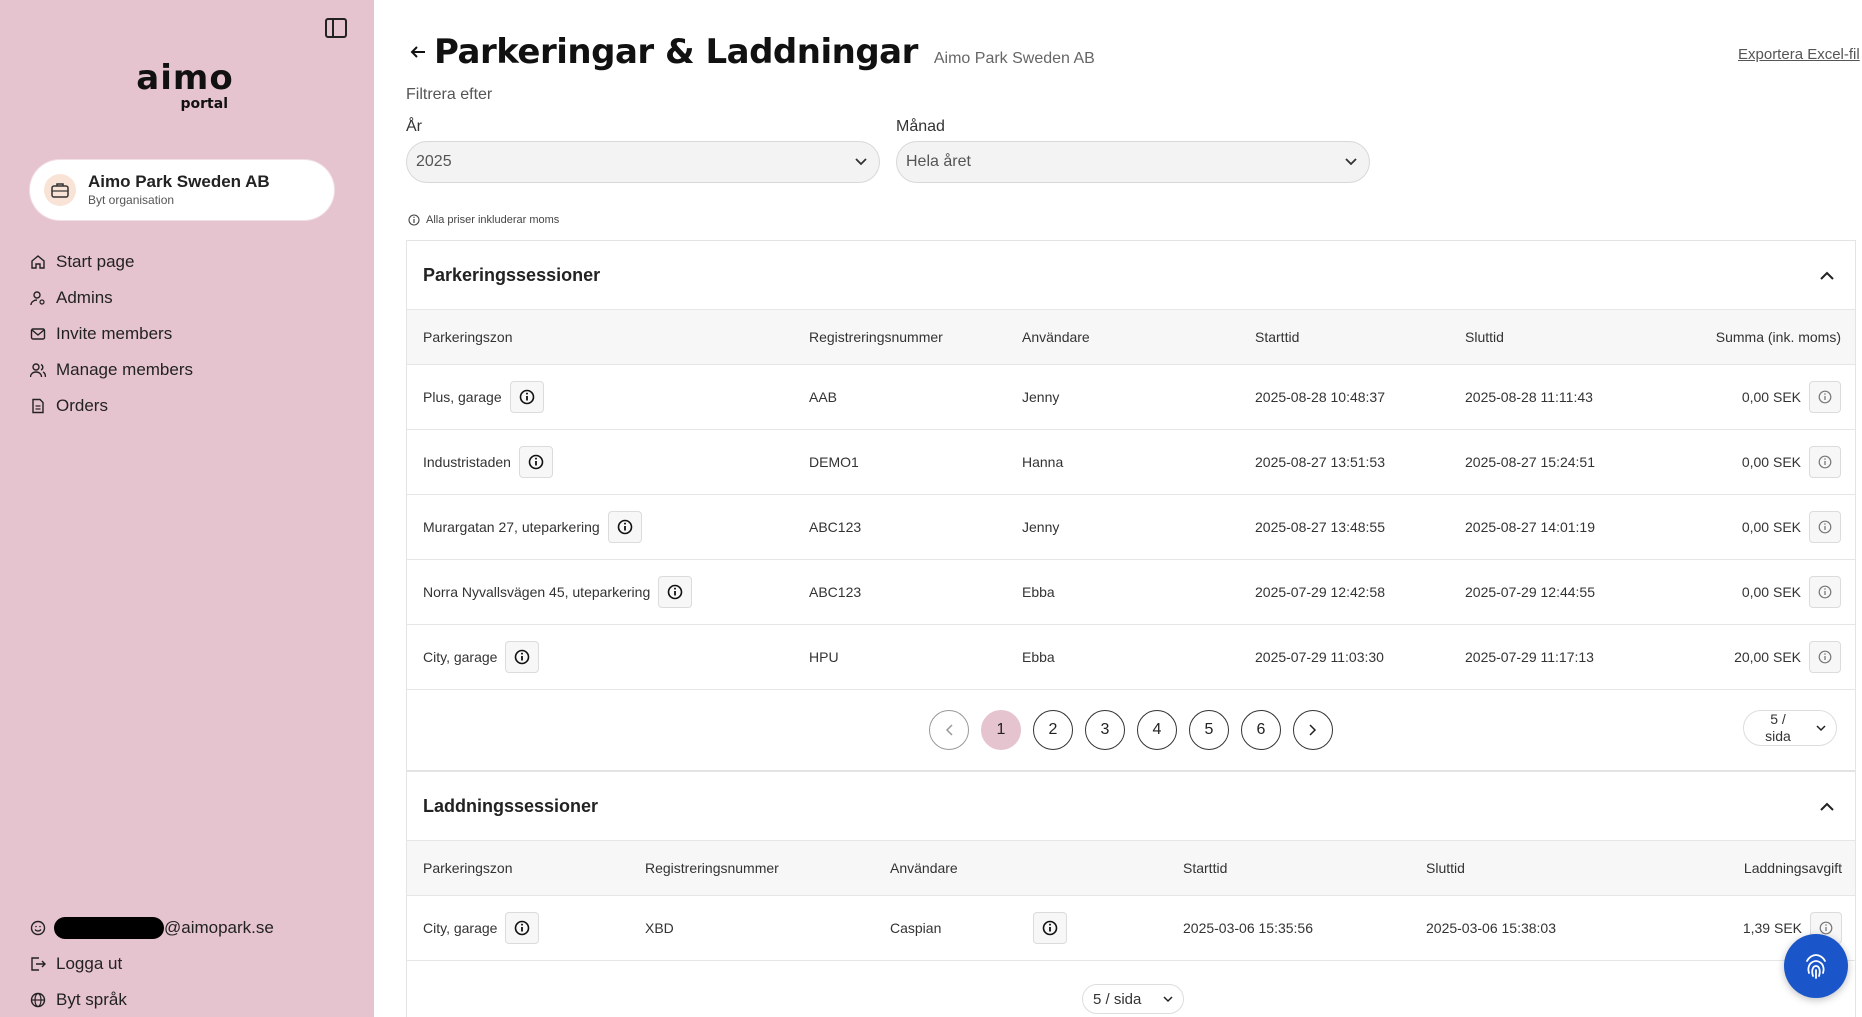  Describe the element at coordinates (111, 406) in the screenshot. I see `sidebar-item-orders: Orders` at that location.